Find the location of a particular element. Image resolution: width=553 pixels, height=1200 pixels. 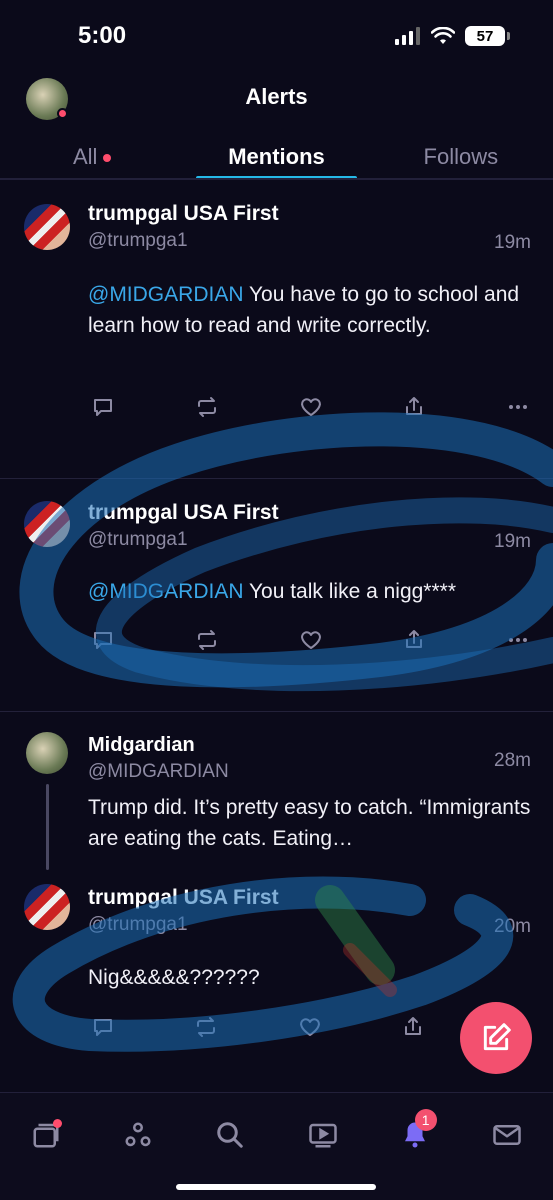

post-body: @MIDGARDIAN You talk like a nigg**** is located at coordinates (309, 591).